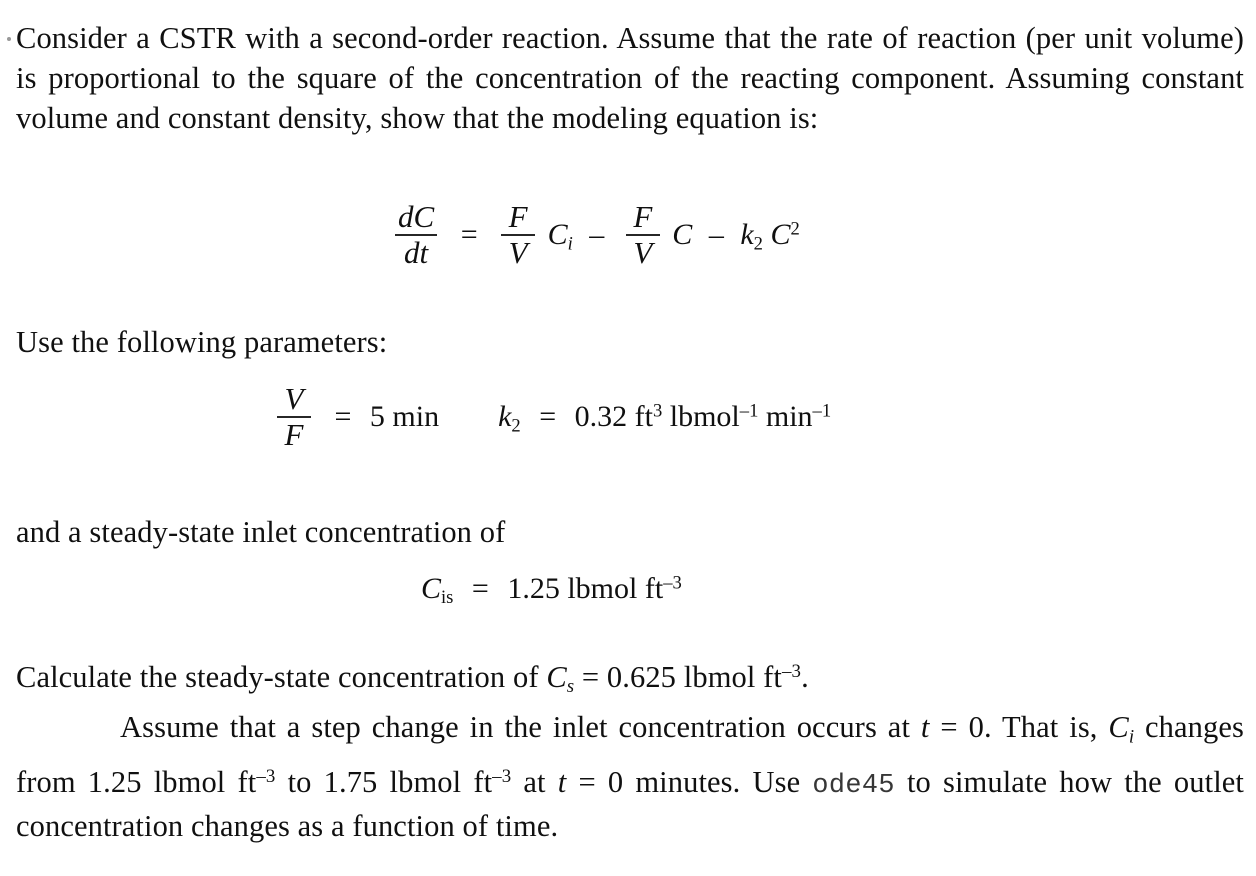  I want to click on derivative-numerator: dC, so click(416, 216).